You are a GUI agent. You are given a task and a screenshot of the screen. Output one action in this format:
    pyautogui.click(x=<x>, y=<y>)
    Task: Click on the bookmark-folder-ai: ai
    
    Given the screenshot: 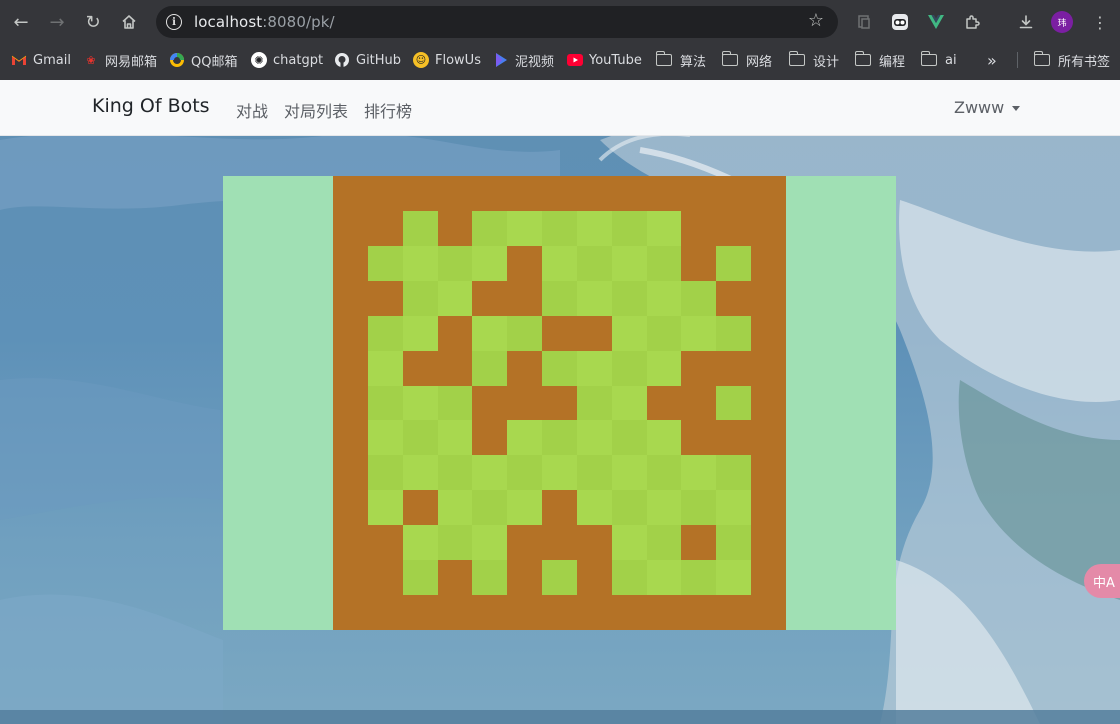 What is the action you would take?
    pyautogui.click(x=938, y=60)
    